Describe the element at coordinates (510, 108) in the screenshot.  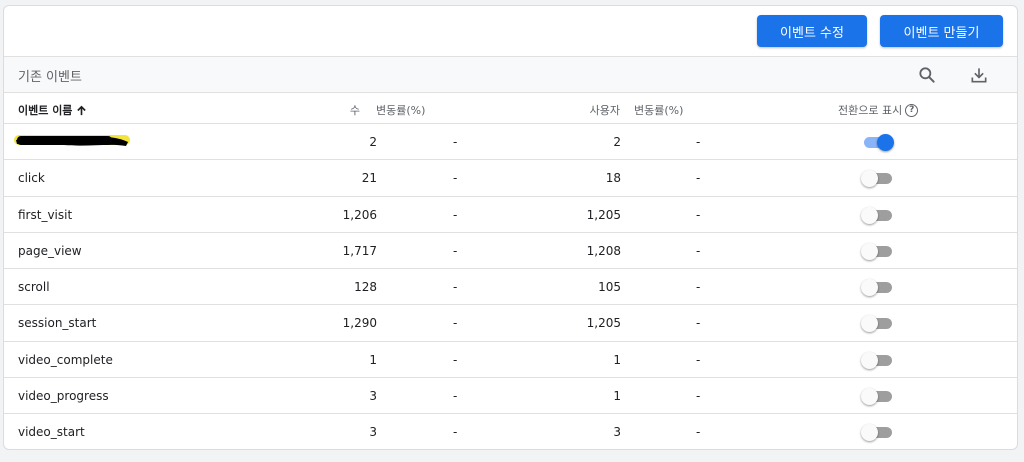
I see `column-header-row: 이벤트 이름 수 변동률(%) 사용자 변동률(%) 전환으로 표시 ?` at that location.